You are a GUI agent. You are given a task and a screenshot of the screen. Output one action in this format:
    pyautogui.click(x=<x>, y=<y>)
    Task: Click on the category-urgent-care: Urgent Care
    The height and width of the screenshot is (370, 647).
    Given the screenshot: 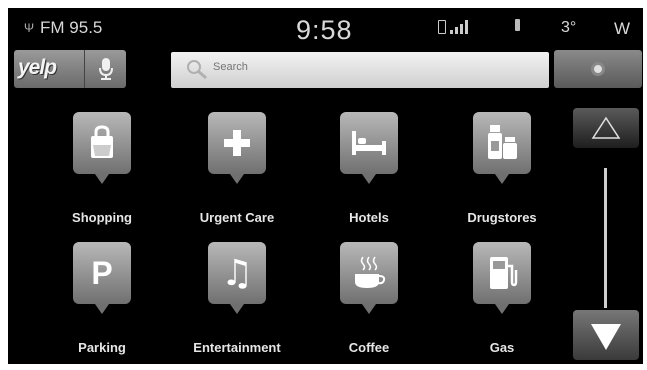 What is the action you would take?
    pyautogui.click(x=233, y=172)
    